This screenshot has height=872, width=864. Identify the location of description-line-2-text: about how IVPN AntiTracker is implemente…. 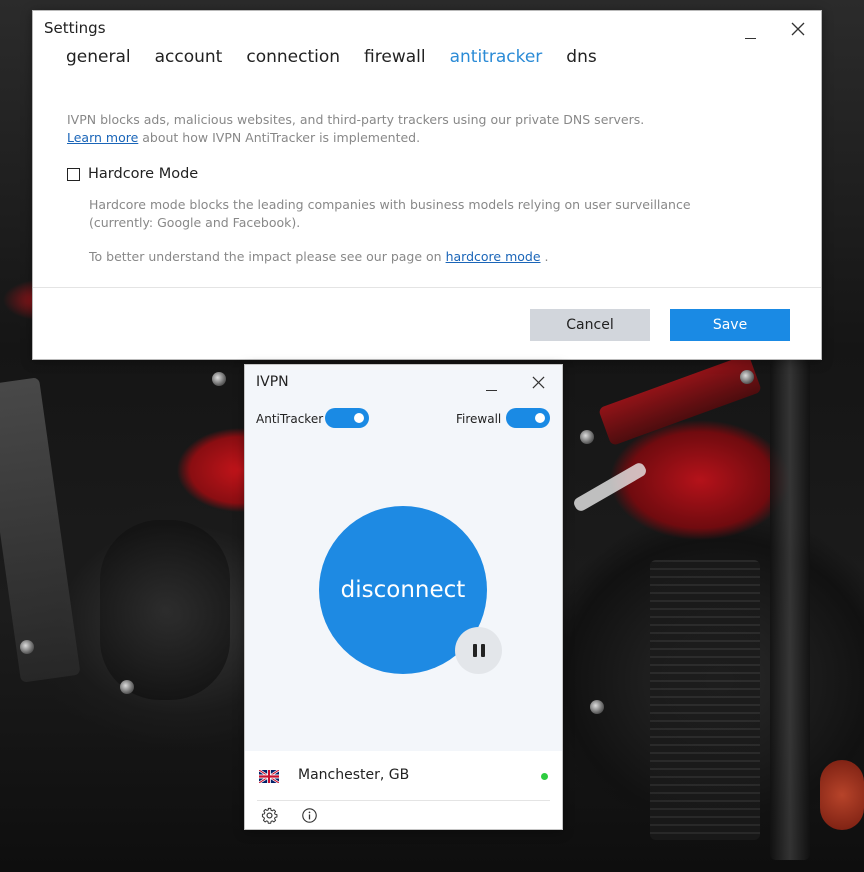
(279, 137).